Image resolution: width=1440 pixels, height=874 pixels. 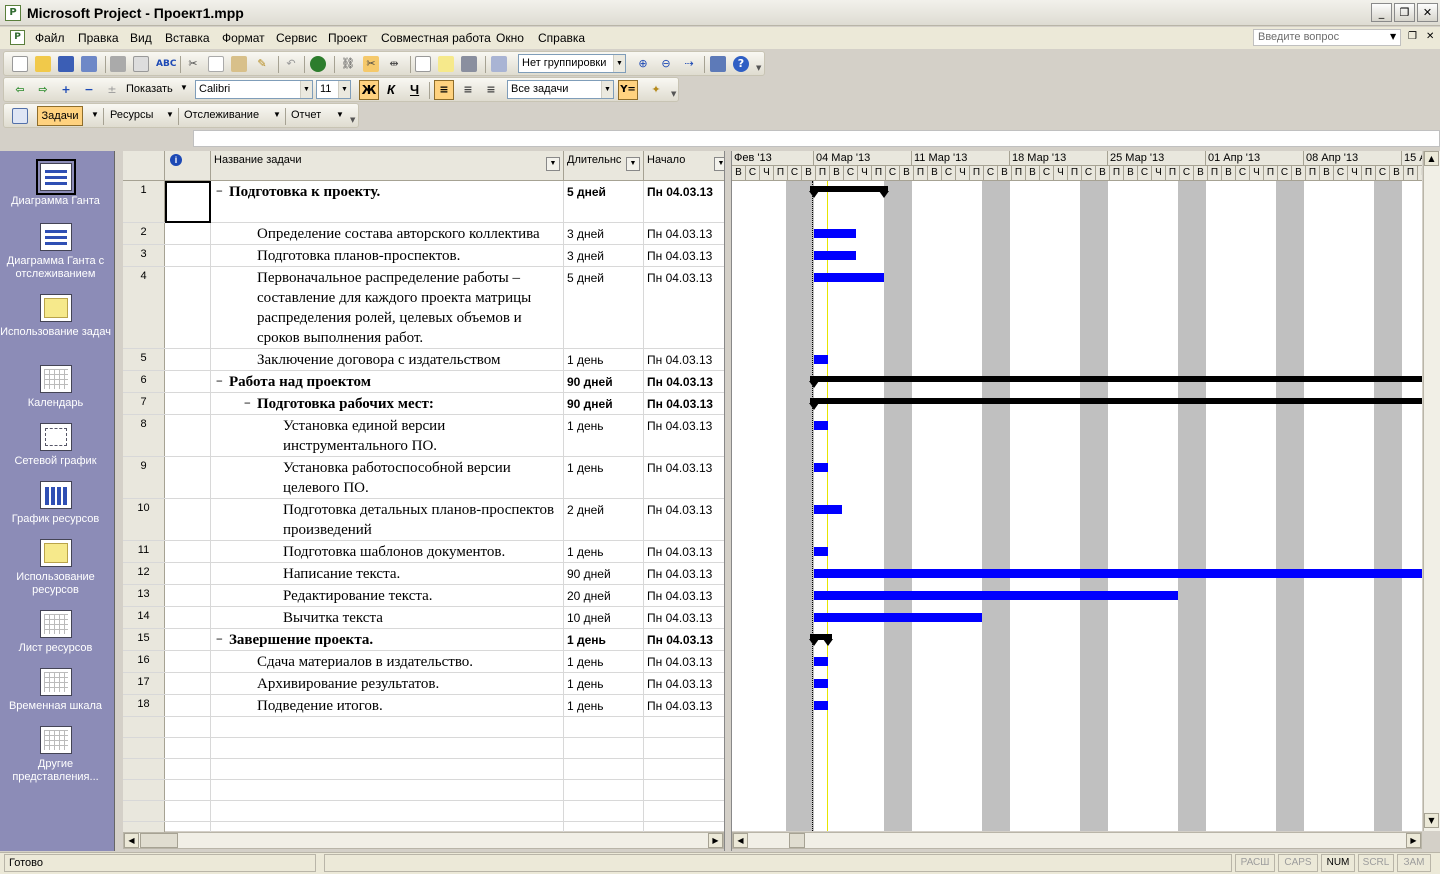 I want to click on row-id: 2, so click(x=144, y=233).